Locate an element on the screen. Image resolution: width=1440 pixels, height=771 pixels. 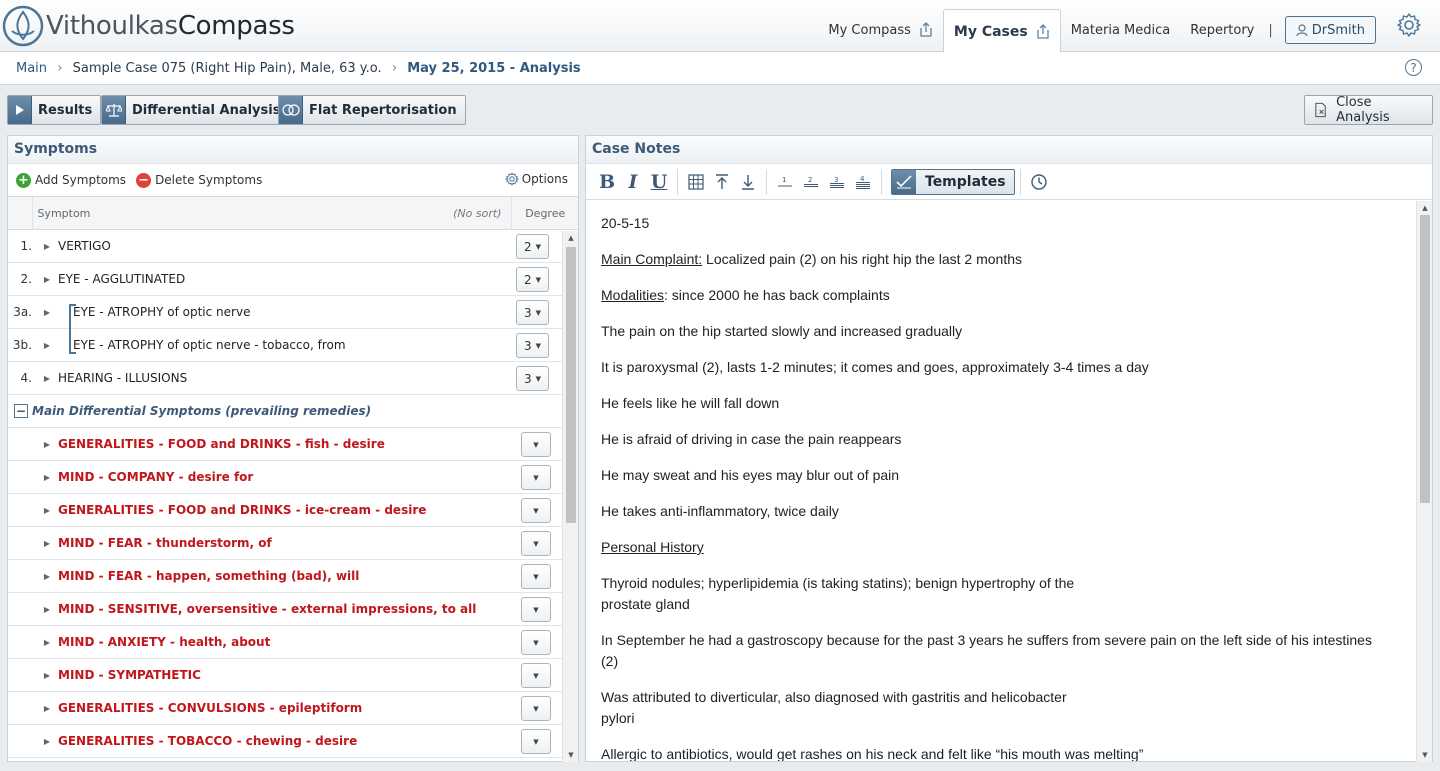
differential-symptom-row: ▶ MIND - SYMPATHETIC ▼ is located at coordinates (293, 675).